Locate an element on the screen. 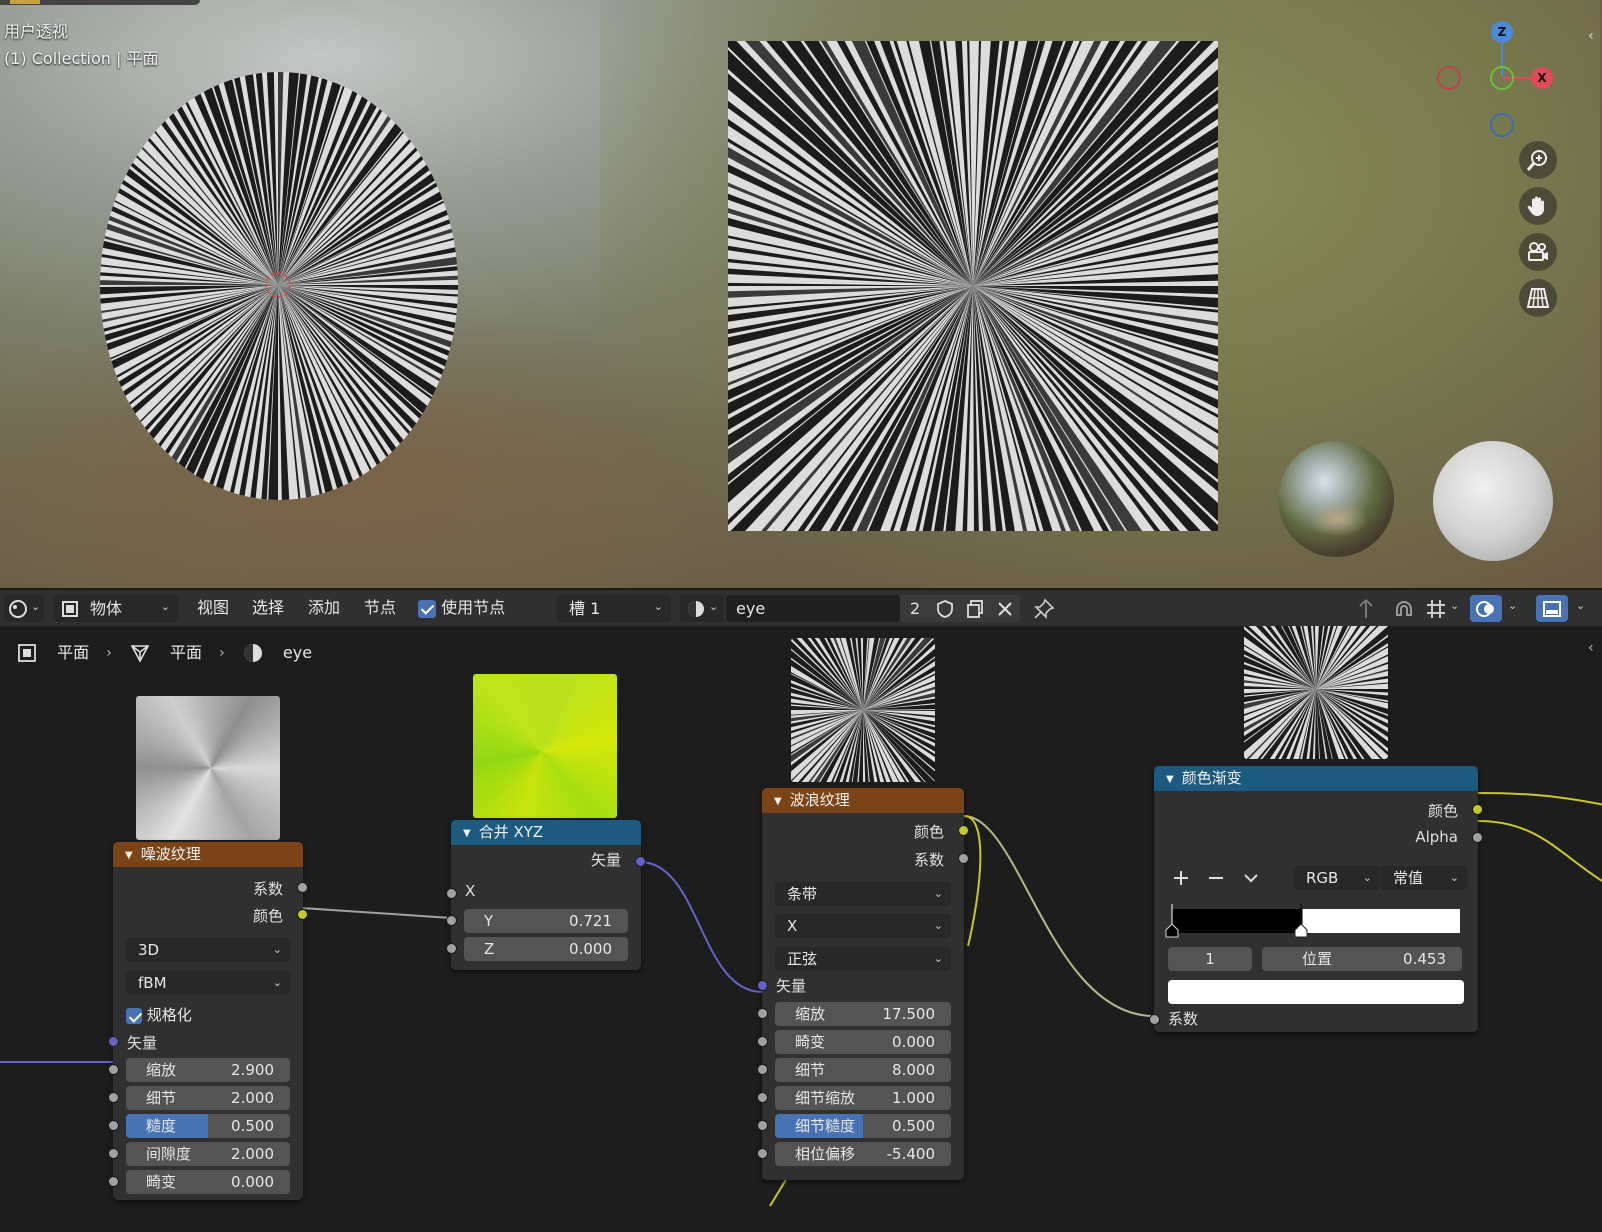 Image resolution: width=1602 pixels, height=1232 pixels. ramp-gradient-bar is located at coordinates (1316, 921).